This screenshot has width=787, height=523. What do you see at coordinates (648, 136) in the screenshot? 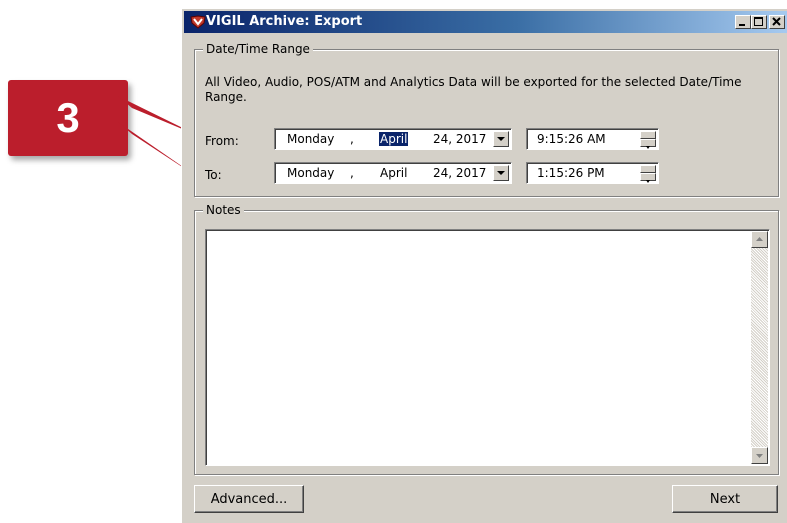
I see `from-time-up-button` at bounding box center [648, 136].